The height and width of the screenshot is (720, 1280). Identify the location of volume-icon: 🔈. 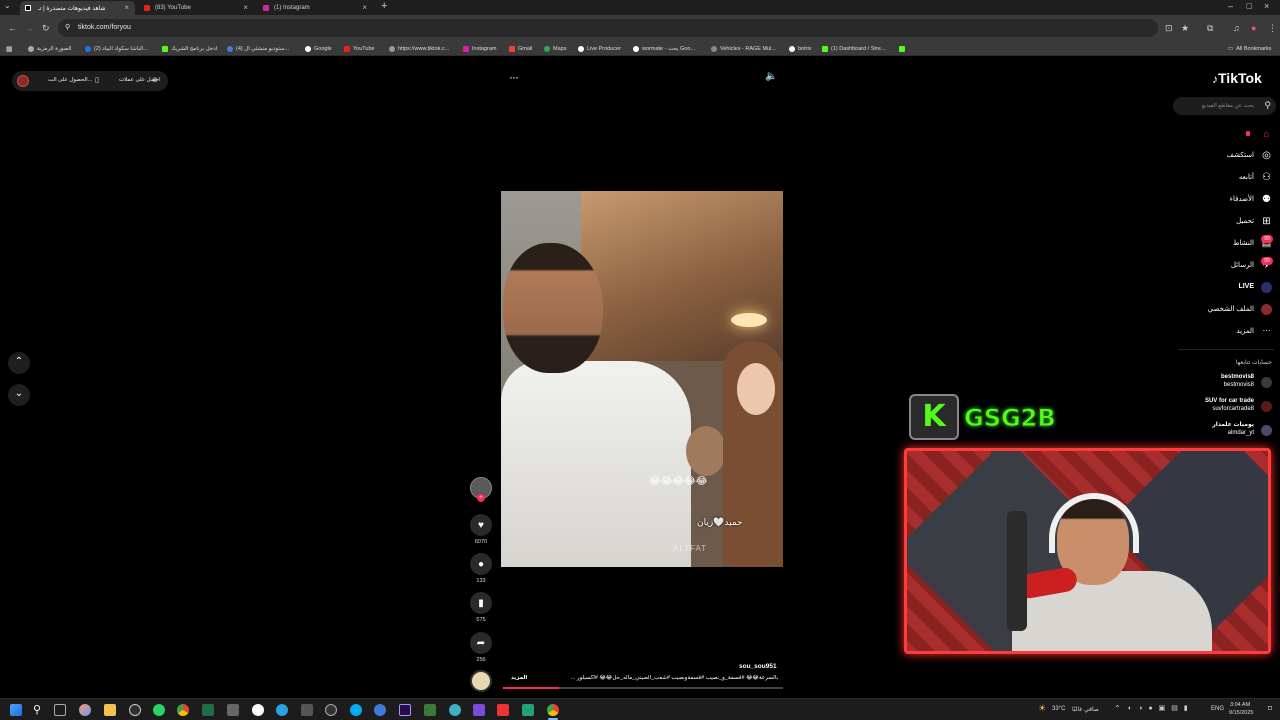
(771, 76).